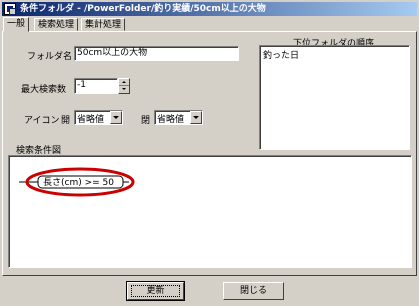 The image size is (419, 306). I want to click on icon-closed-select-value: 省略値, so click(171, 120).